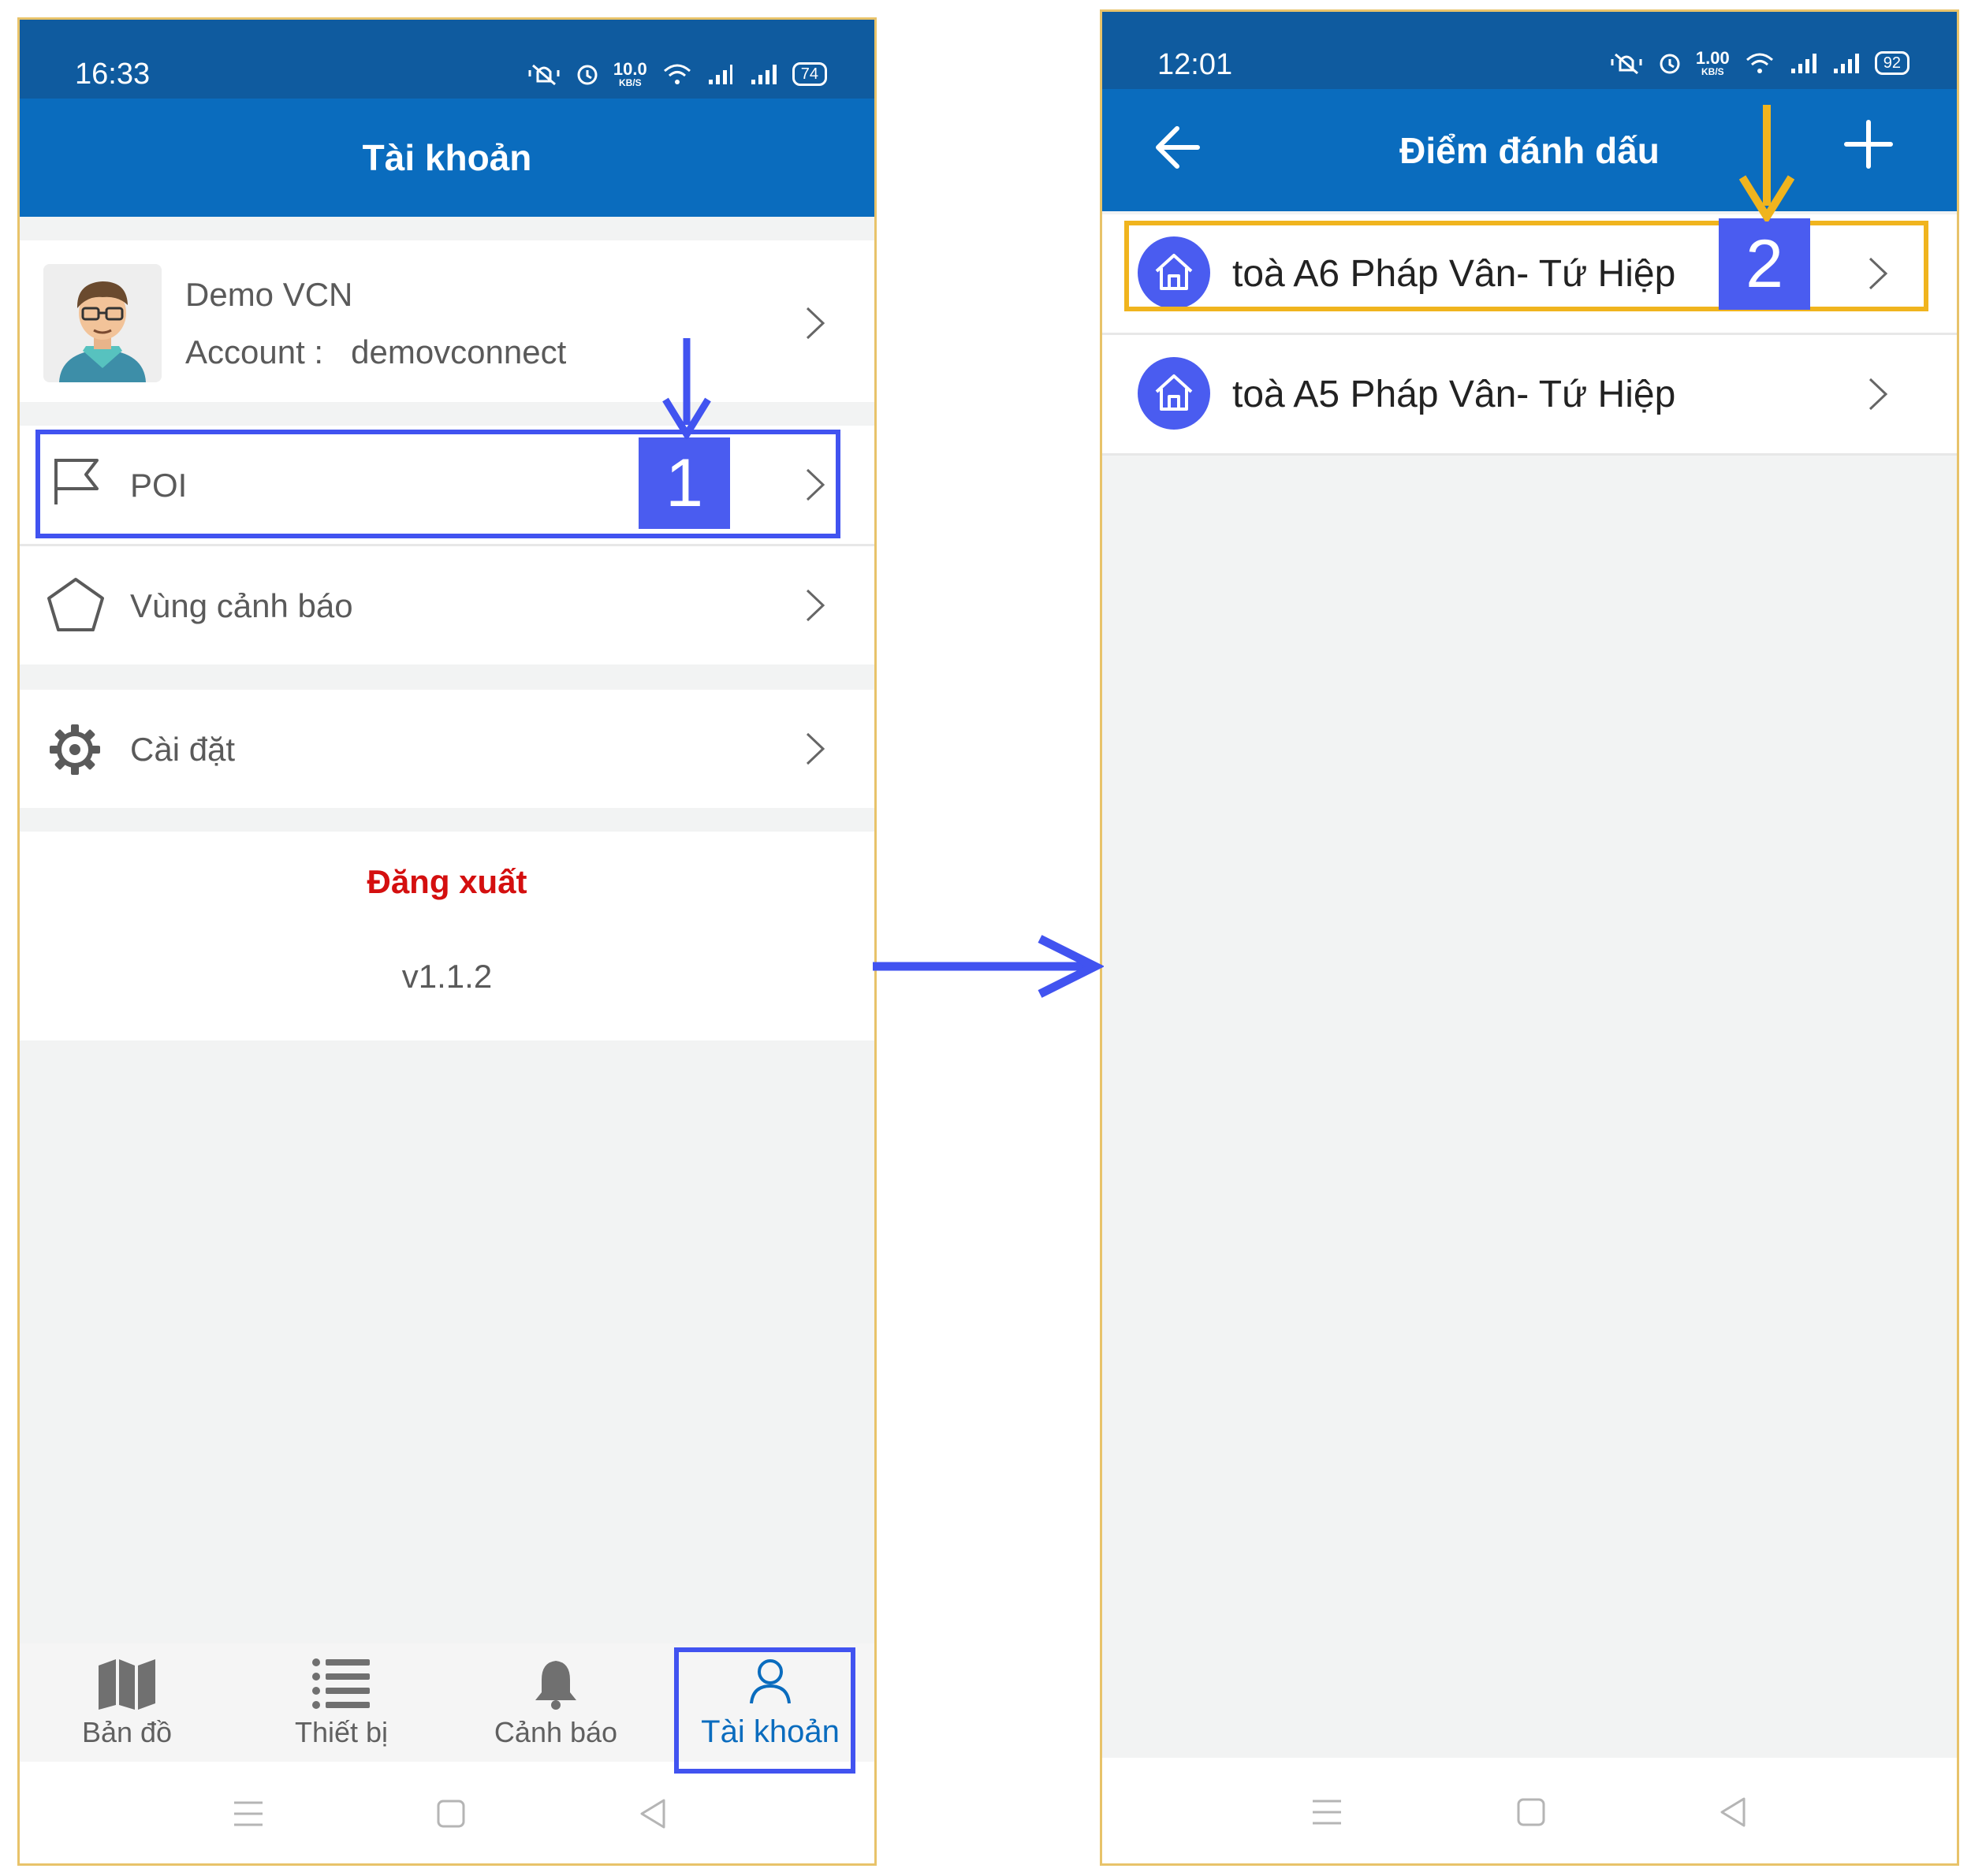 The height and width of the screenshot is (1876, 1971). I want to click on divider, so click(1529, 454).